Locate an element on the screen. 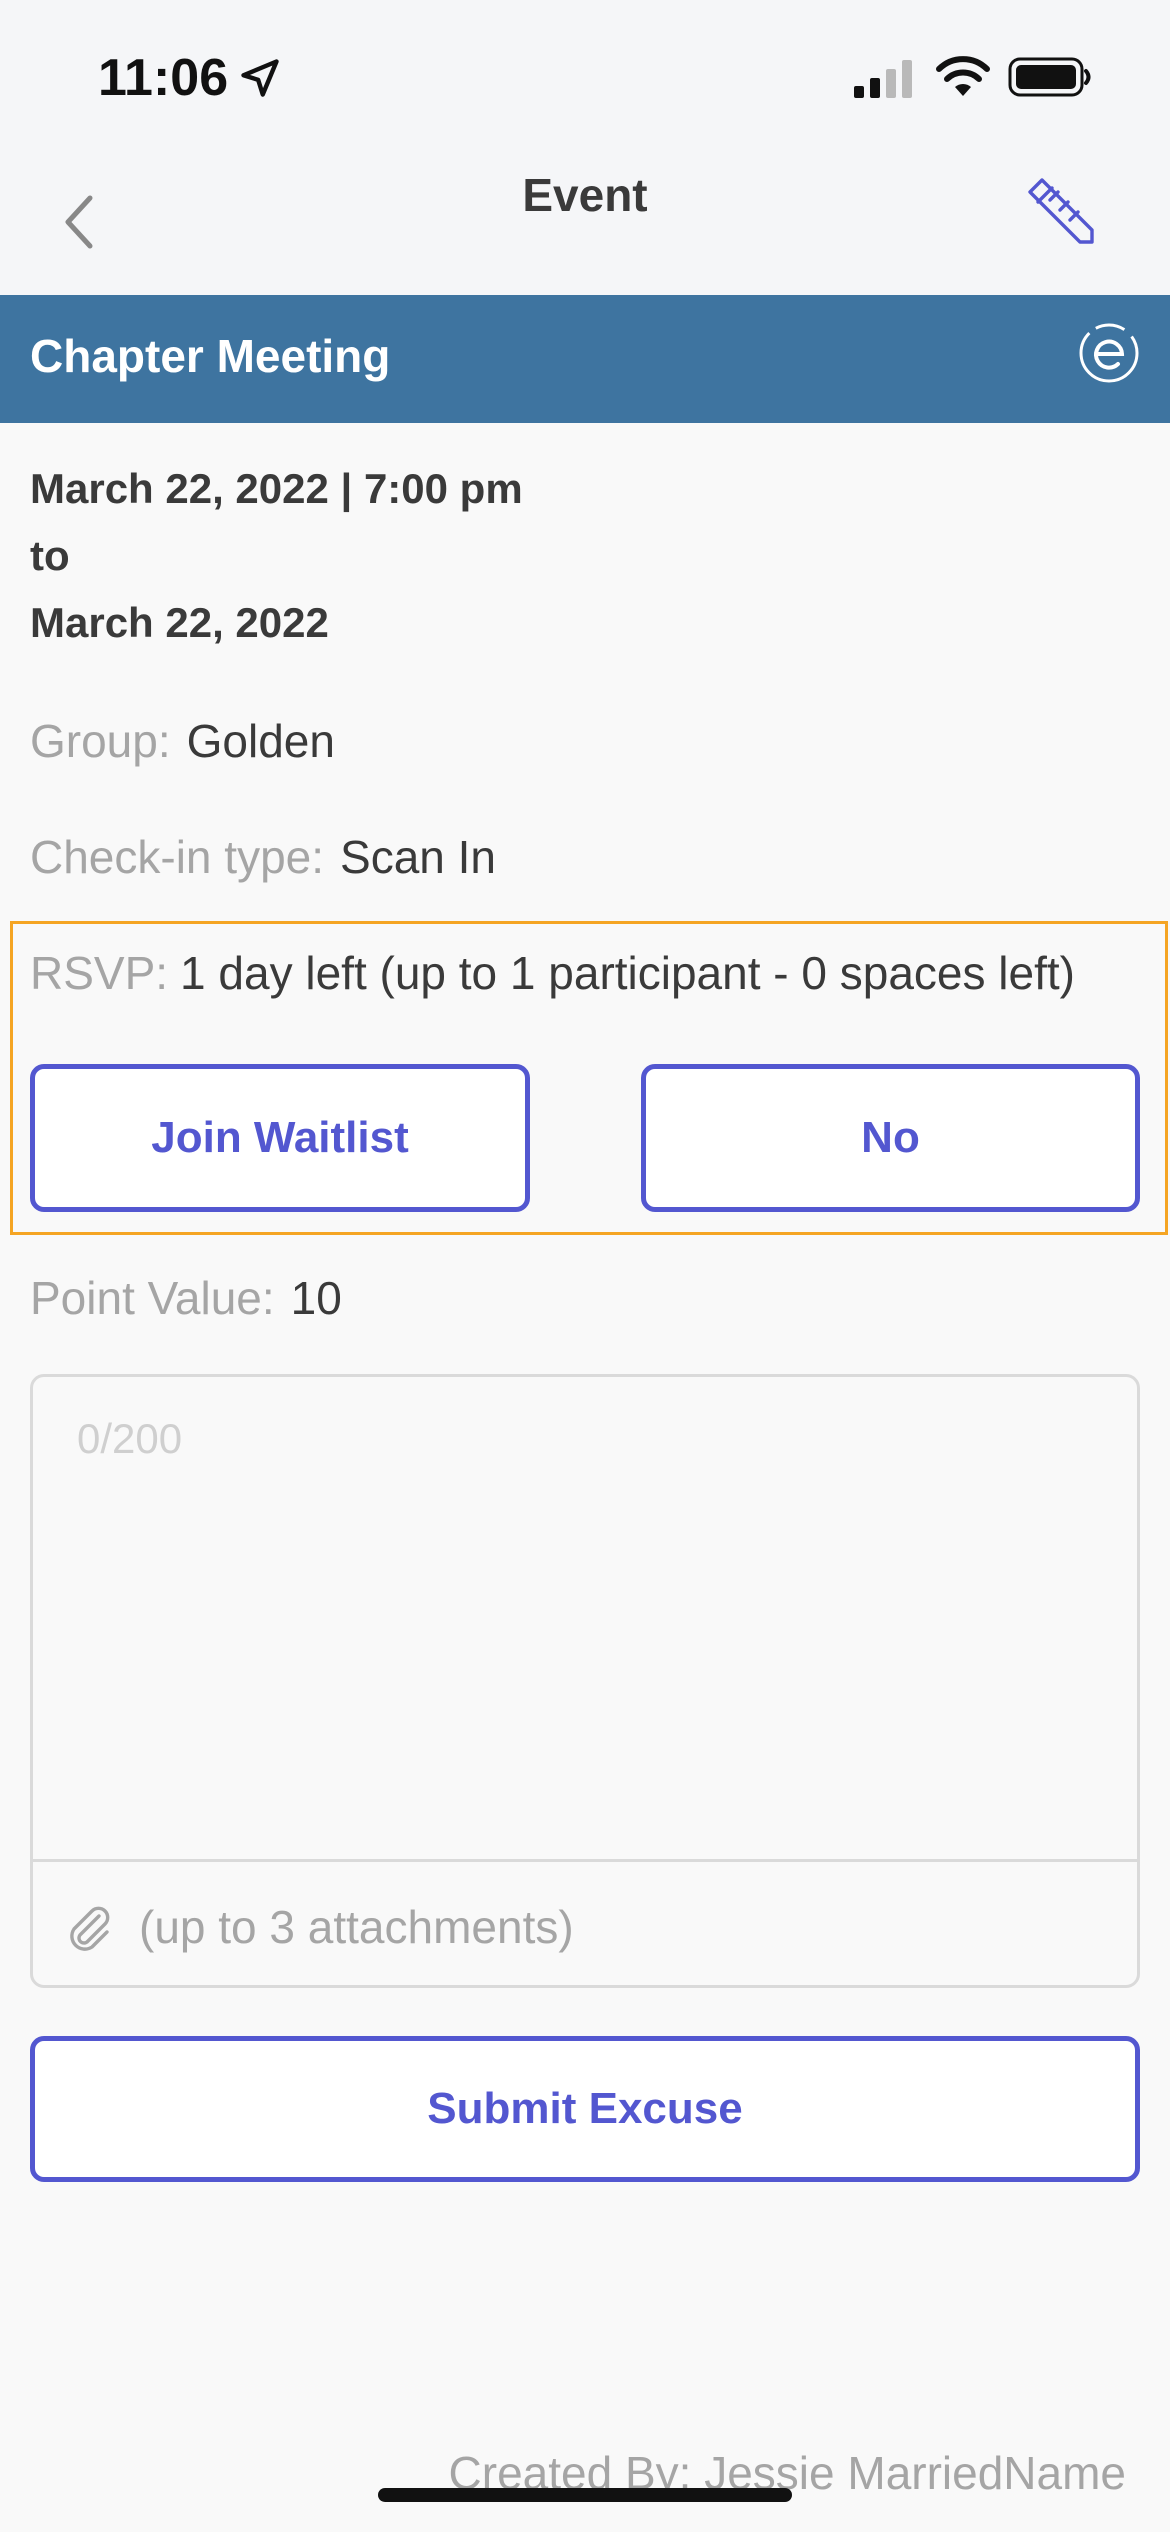 The height and width of the screenshot is (2532, 1170). status-bar: 11:06 is located at coordinates (585, 75).